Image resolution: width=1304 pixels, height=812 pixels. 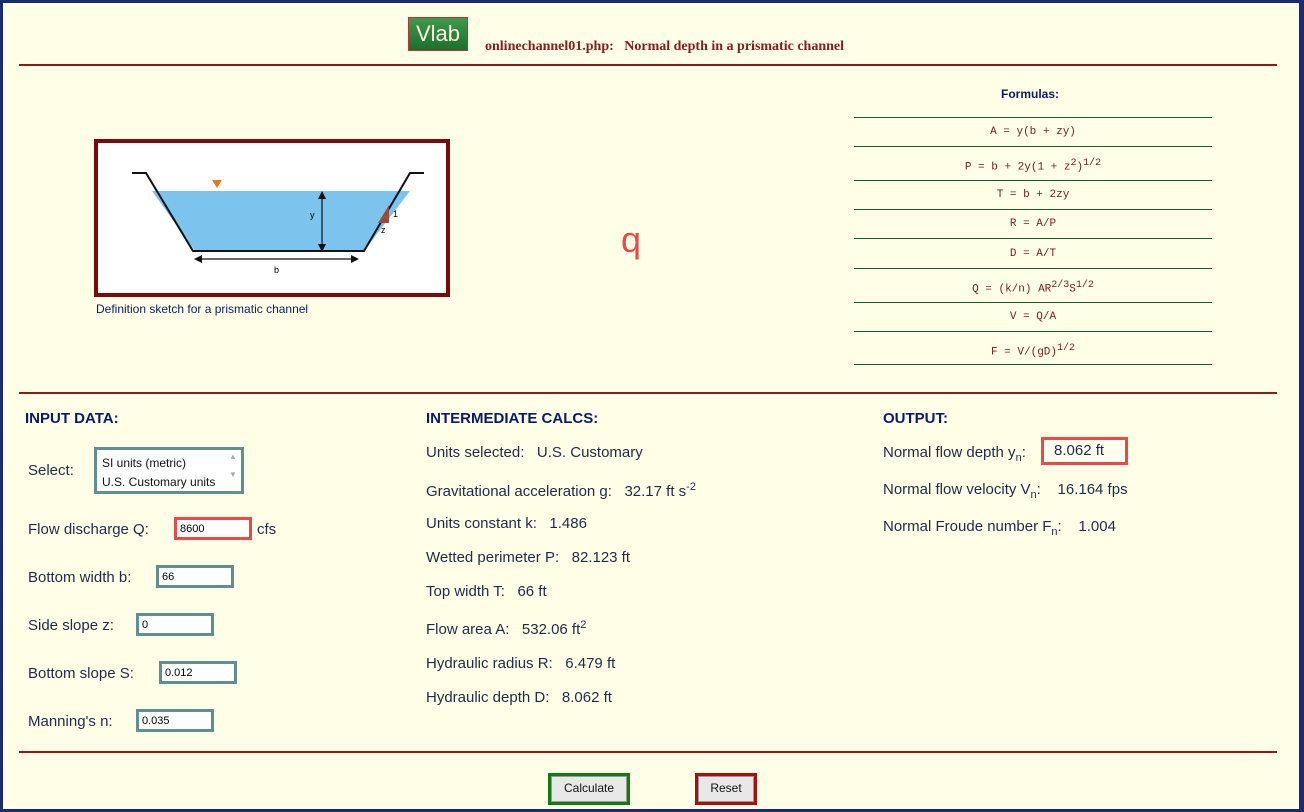 I want to click on input-title: INPUT DATA:, so click(x=72, y=418).